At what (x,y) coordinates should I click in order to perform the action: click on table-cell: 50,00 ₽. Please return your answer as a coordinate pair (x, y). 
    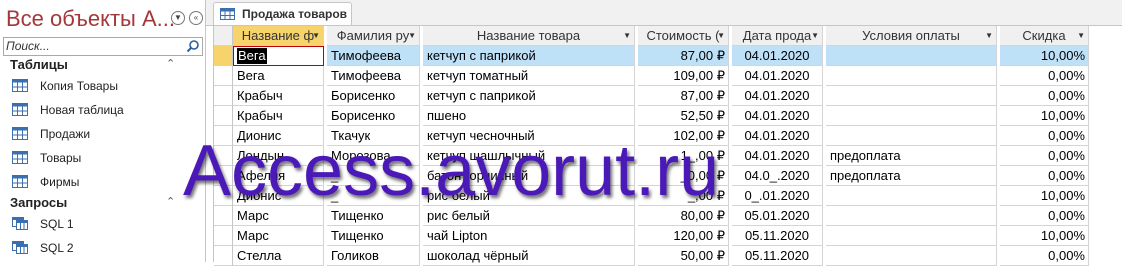
    Looking at the image, I should click on (683, 256).